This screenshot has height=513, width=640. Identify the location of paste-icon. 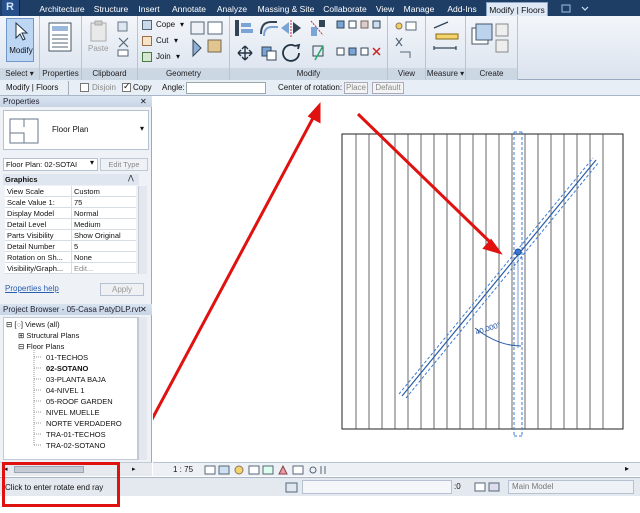
(99, 31).